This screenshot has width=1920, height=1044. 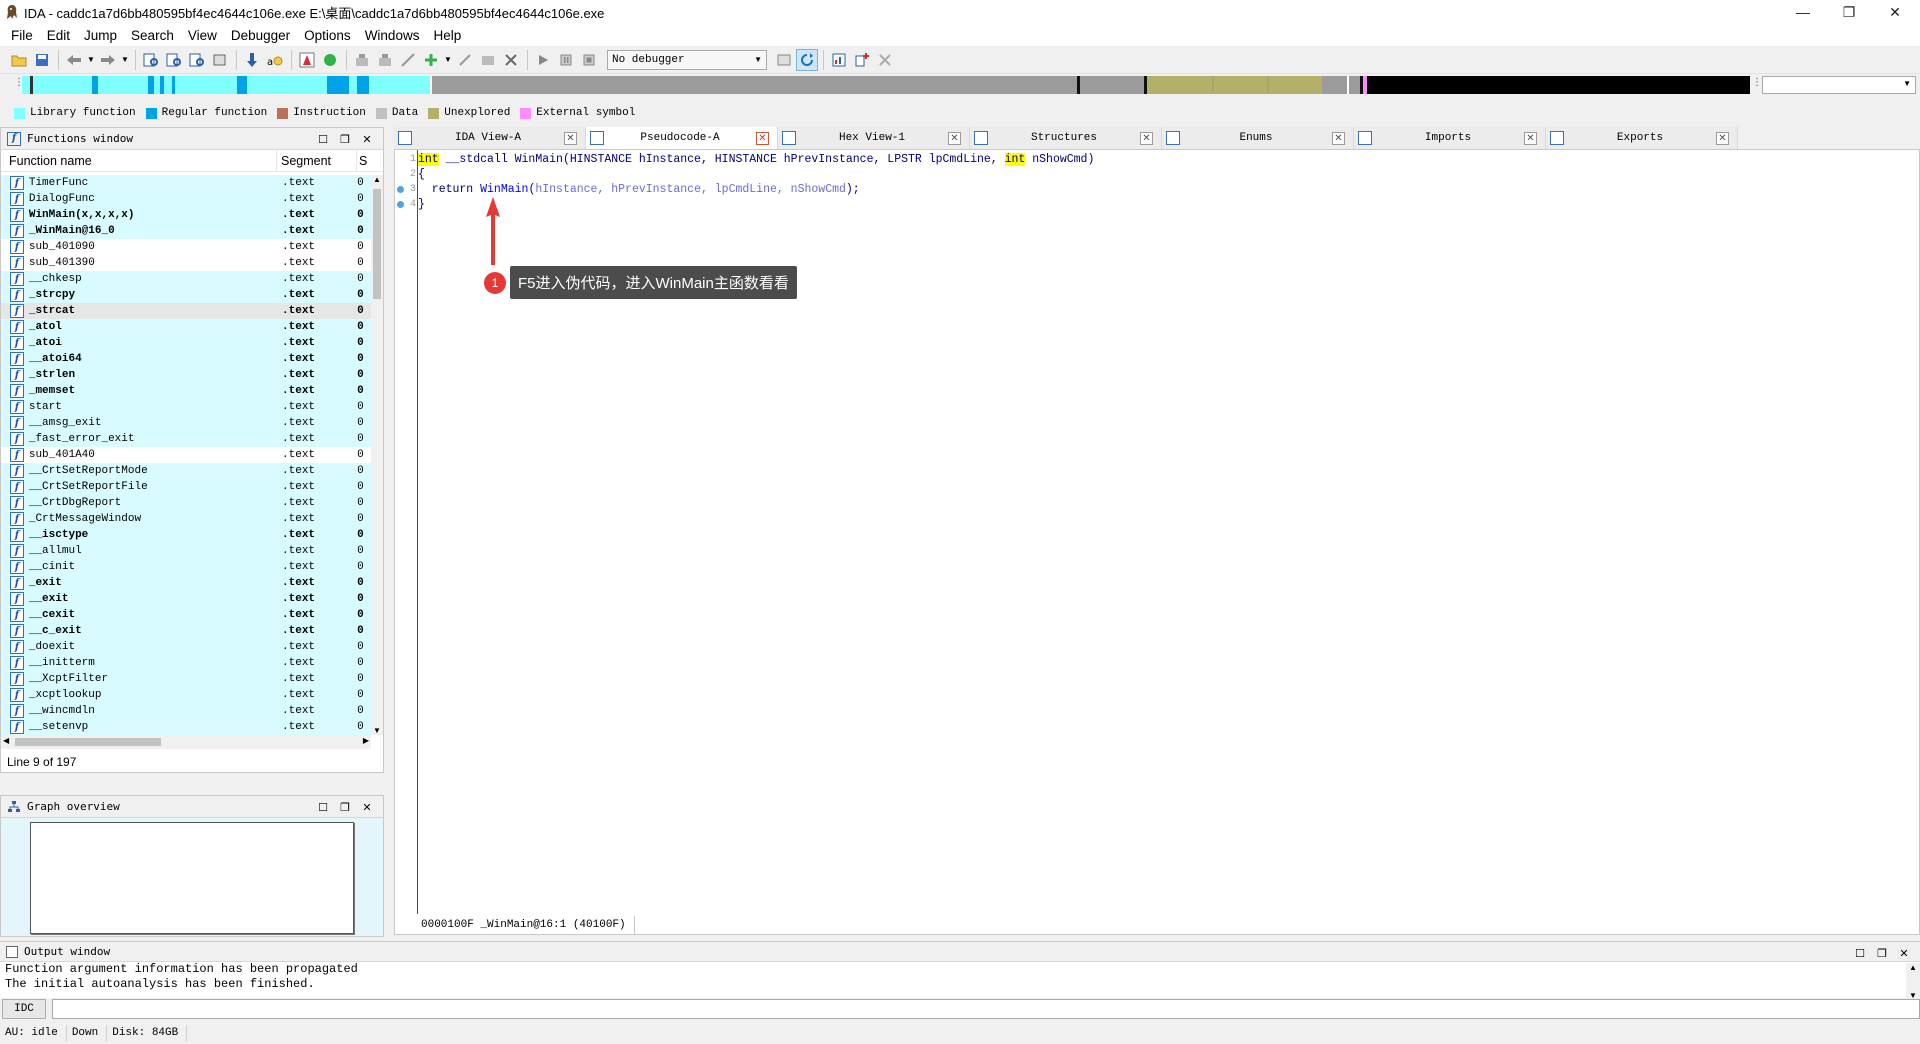 I want to click on idc-button: IDC, so click(x=24, y=1009).